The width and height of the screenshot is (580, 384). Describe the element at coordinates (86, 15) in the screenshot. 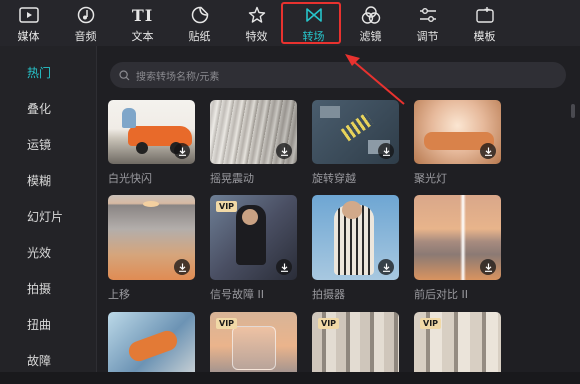

I see `audio-icon` at that location.